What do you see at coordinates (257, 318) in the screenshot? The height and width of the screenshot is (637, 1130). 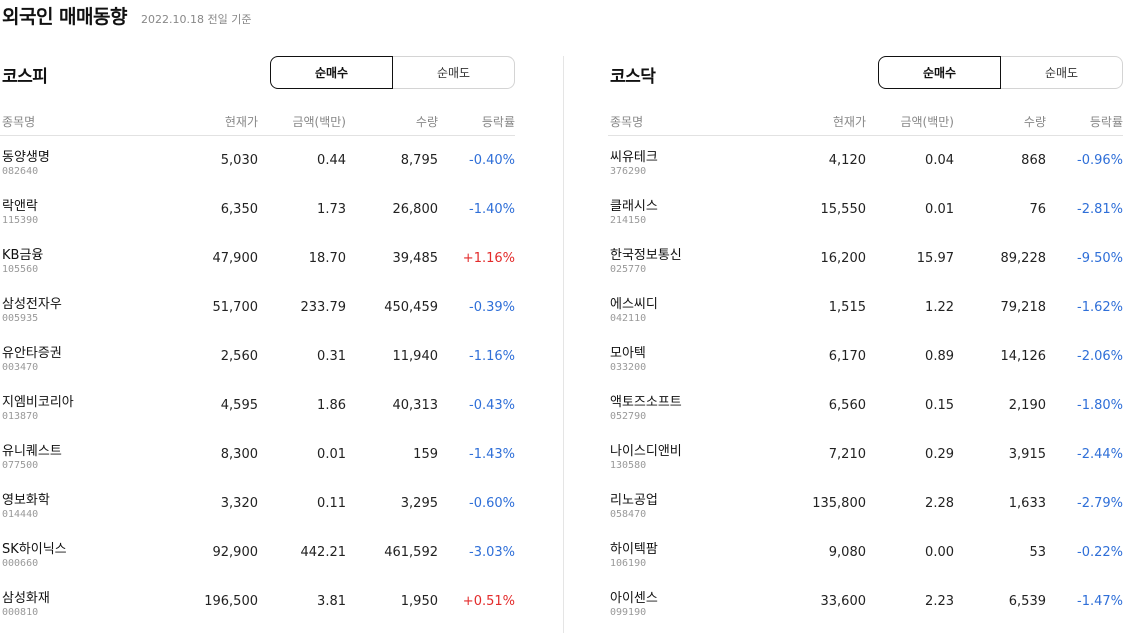 I see `table-row: 삼성전자우 005935 51,700 233.79 450,459 -0.39%` at bounding box center [257, 318].